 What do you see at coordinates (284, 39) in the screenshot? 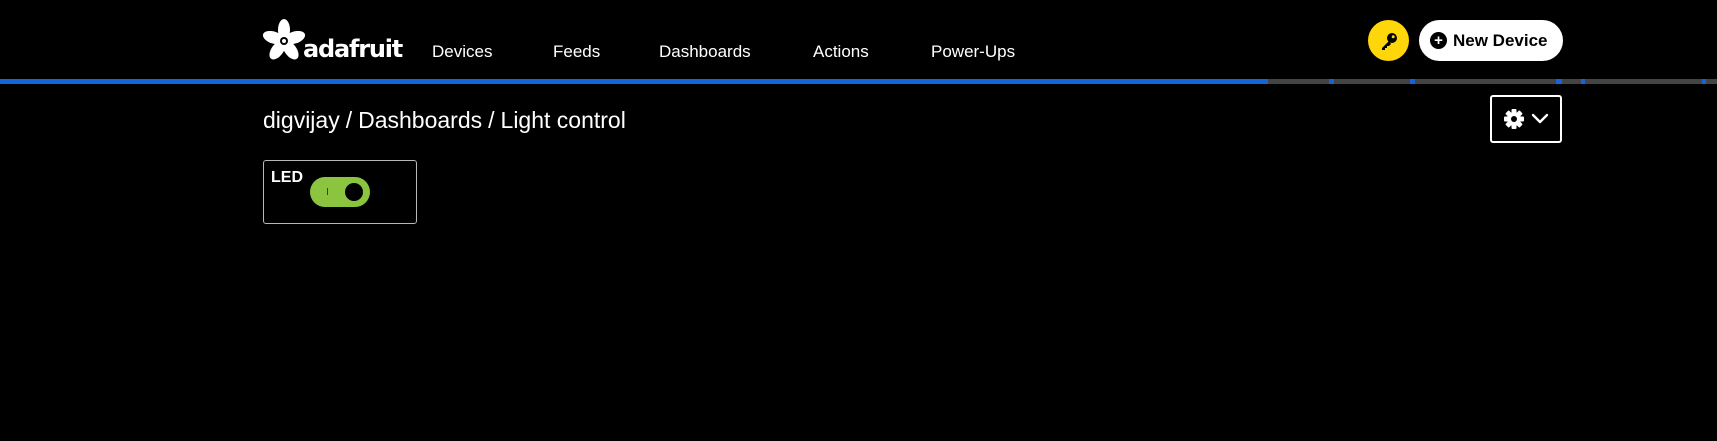
I see `adafruit-flower-logo-icon` at bounding box center [284, 39].